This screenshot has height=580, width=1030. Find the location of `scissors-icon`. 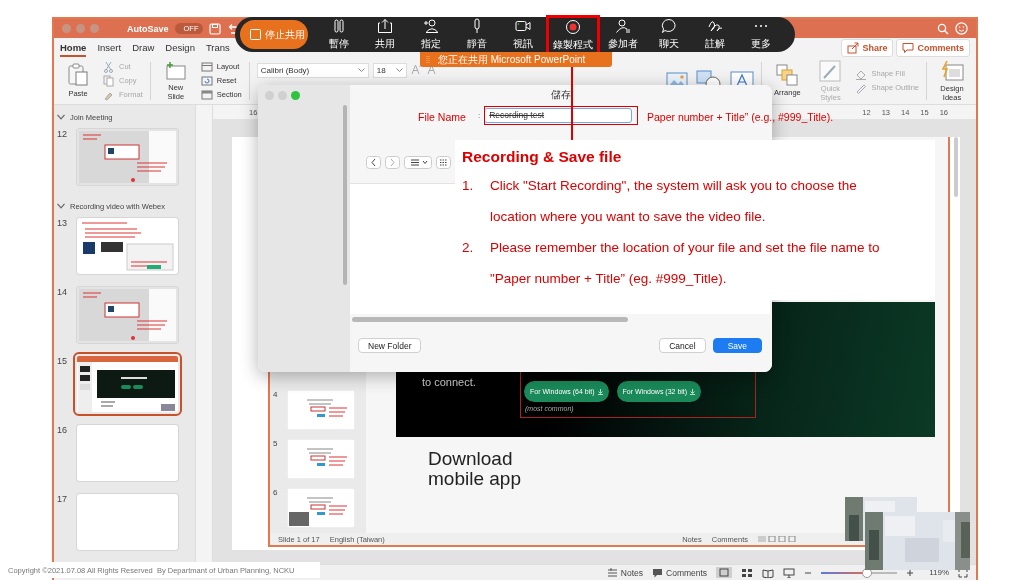

scissors-icon is located at coordinates (109, 66).